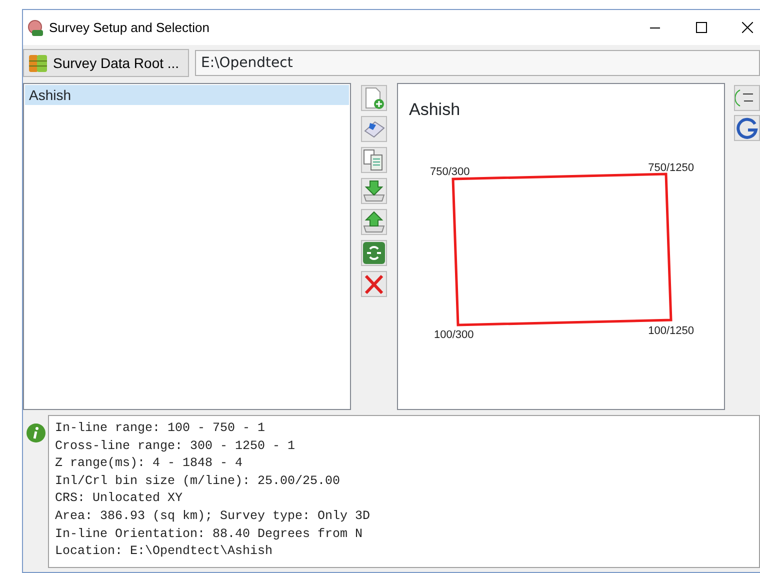 Image resolution: width=760 pixels, height=573 pixels. Describe the element at coordinates (477, 63) in the screenshot. I see `path-field: E:\Opendtect` at that location.